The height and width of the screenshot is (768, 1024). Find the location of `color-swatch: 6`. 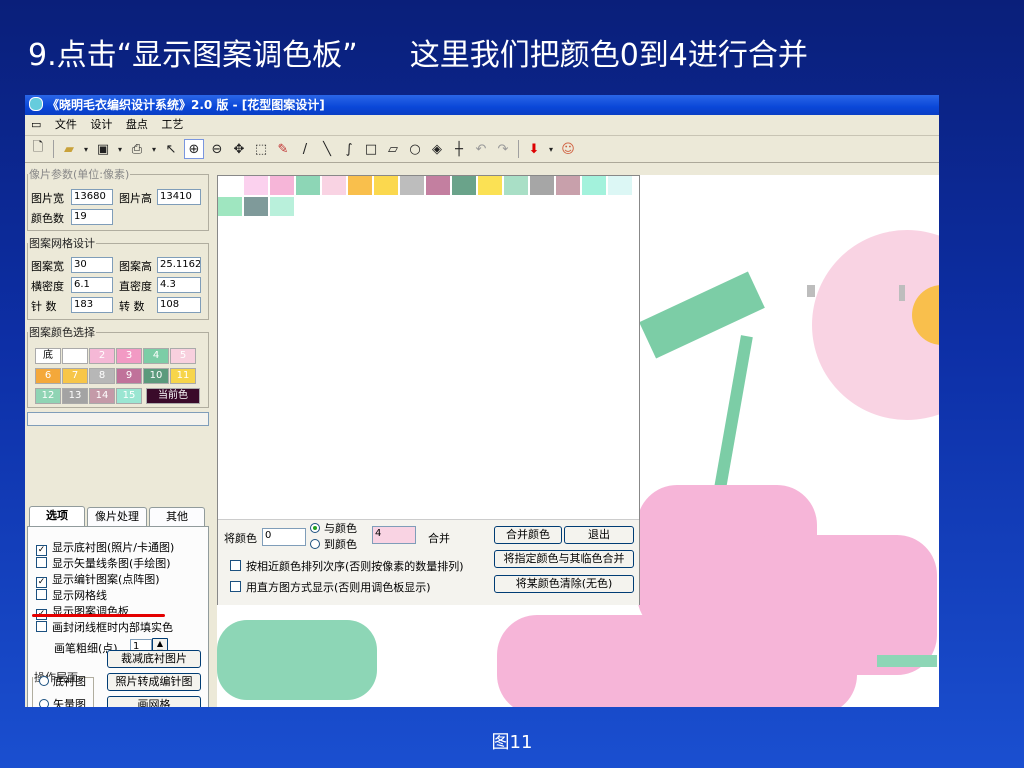

color-swatch: 6 is located at coordinates (48, 376).